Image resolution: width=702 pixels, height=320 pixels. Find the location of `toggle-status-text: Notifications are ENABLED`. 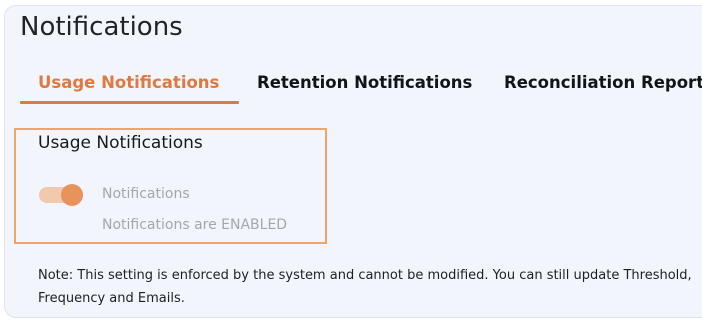

toggle-status-text: Notifications are ENABLED is located at coordinates (195, 225).